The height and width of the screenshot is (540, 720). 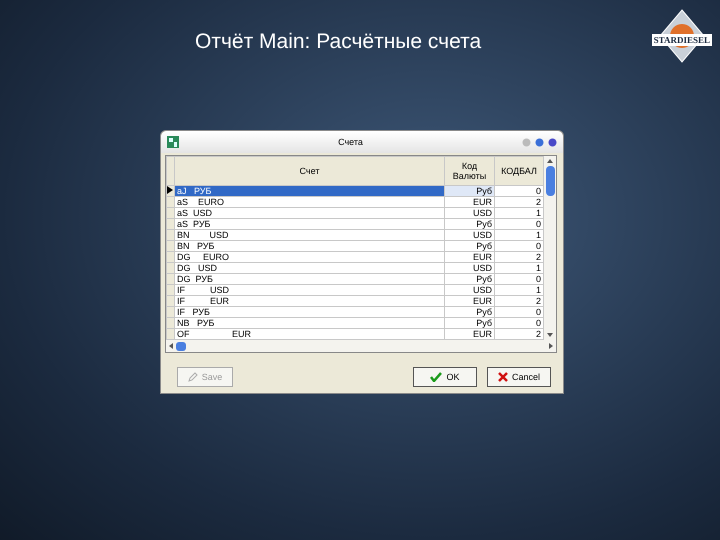 I want to click on table-cell: BN USD, so click(x=309, y=235).